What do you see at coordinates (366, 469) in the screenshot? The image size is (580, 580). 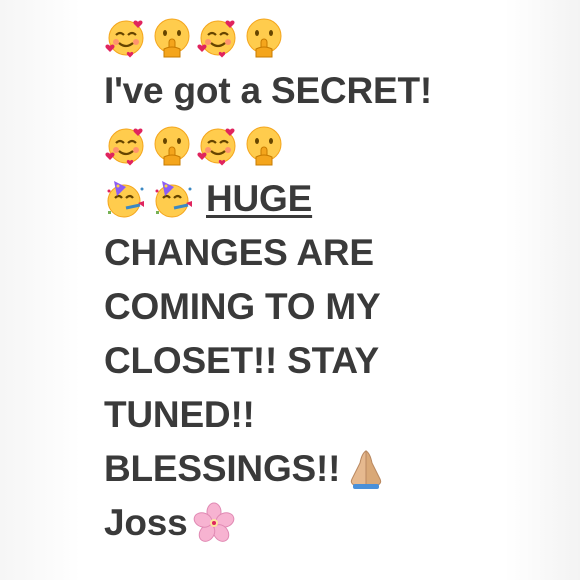 I see `folded-hands-icon` at bounding box center [366, 469].